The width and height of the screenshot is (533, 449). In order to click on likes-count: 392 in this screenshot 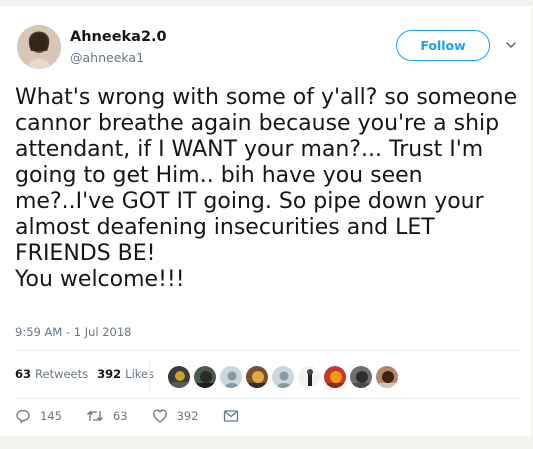, I will do `click(109, 374)`.